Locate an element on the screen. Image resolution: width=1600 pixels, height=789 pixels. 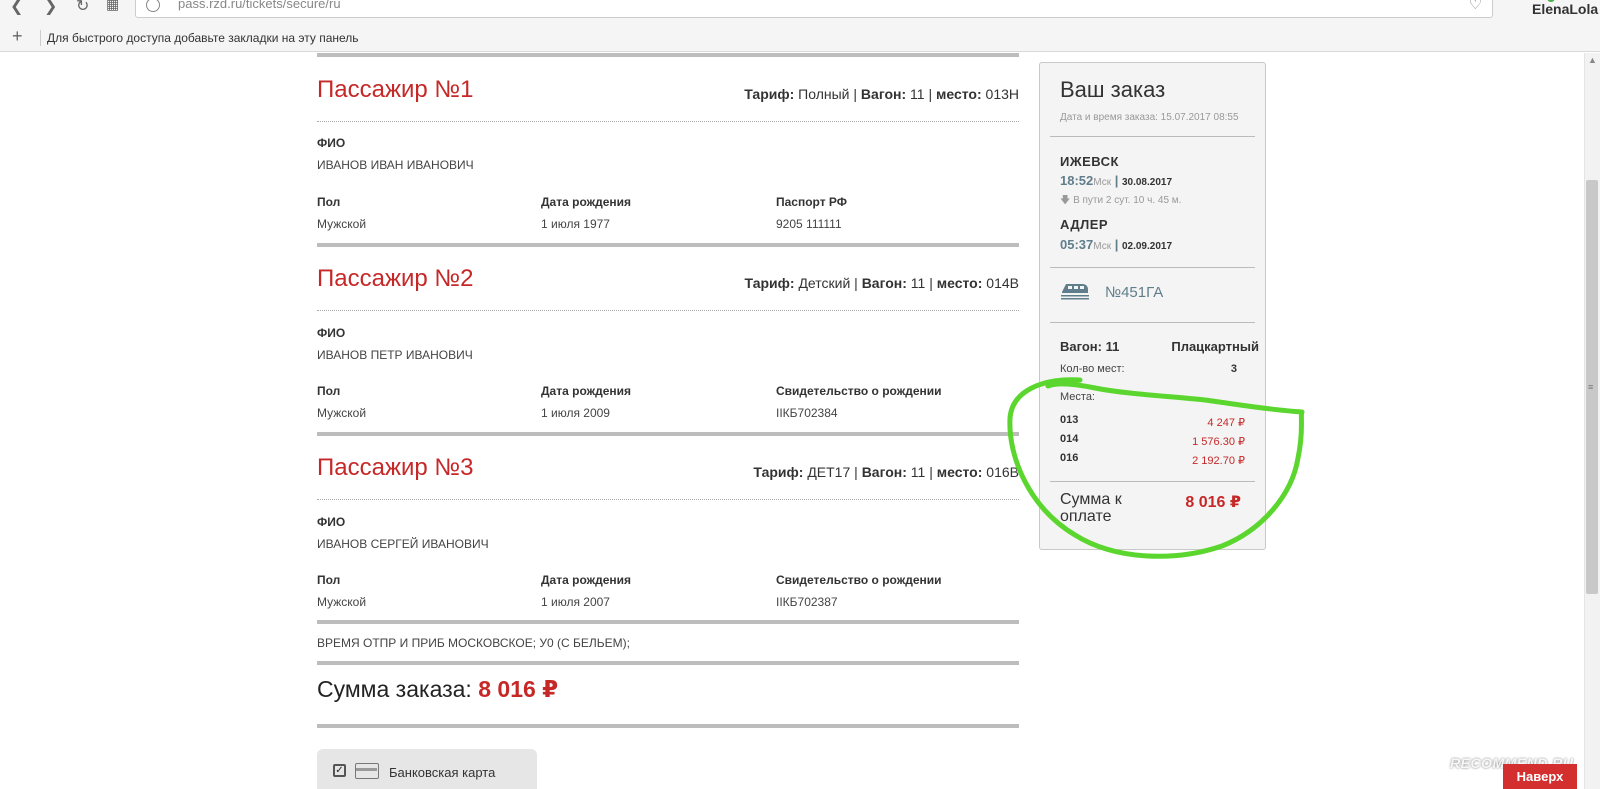
fio-value: ИВАНОВ ПЕТР ИВАНОВИЧ is located at coordinates (395, 355).